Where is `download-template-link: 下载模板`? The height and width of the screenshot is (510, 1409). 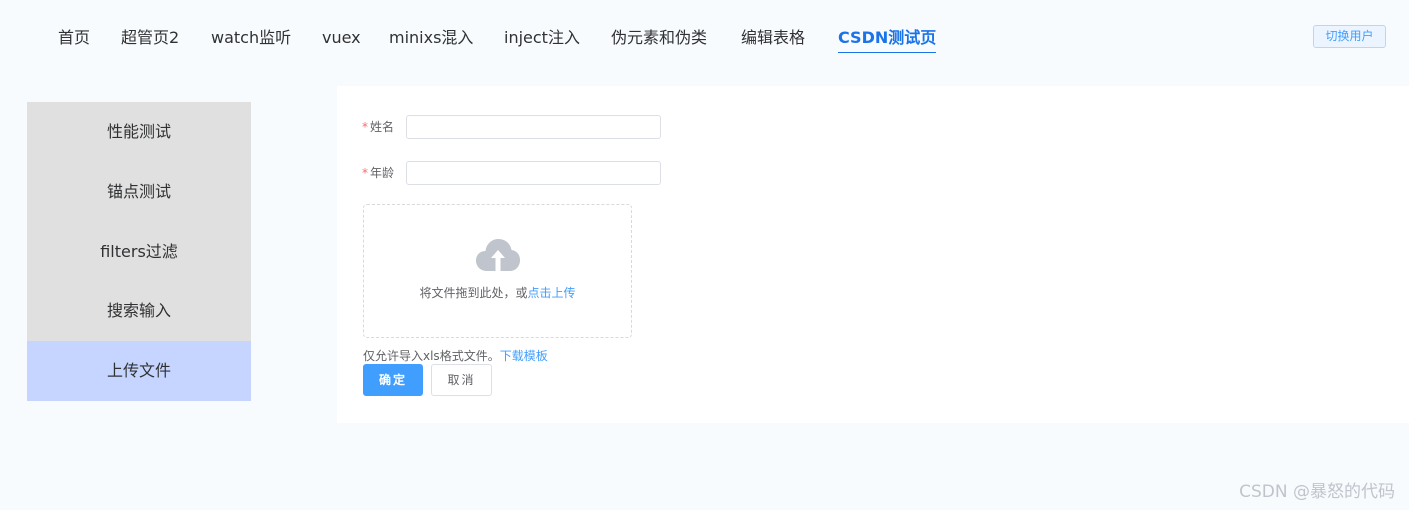 download-template-link: 下载模板 is located at coordinates (524, 356).